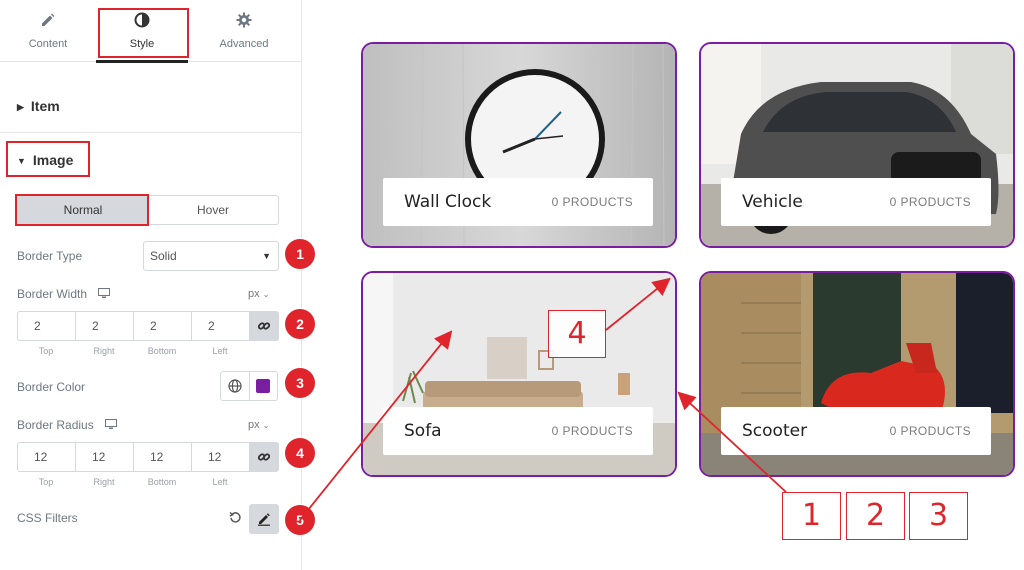 The image size is (1024, 570). I want to click on card-title: Scooter, so click(775, 431).